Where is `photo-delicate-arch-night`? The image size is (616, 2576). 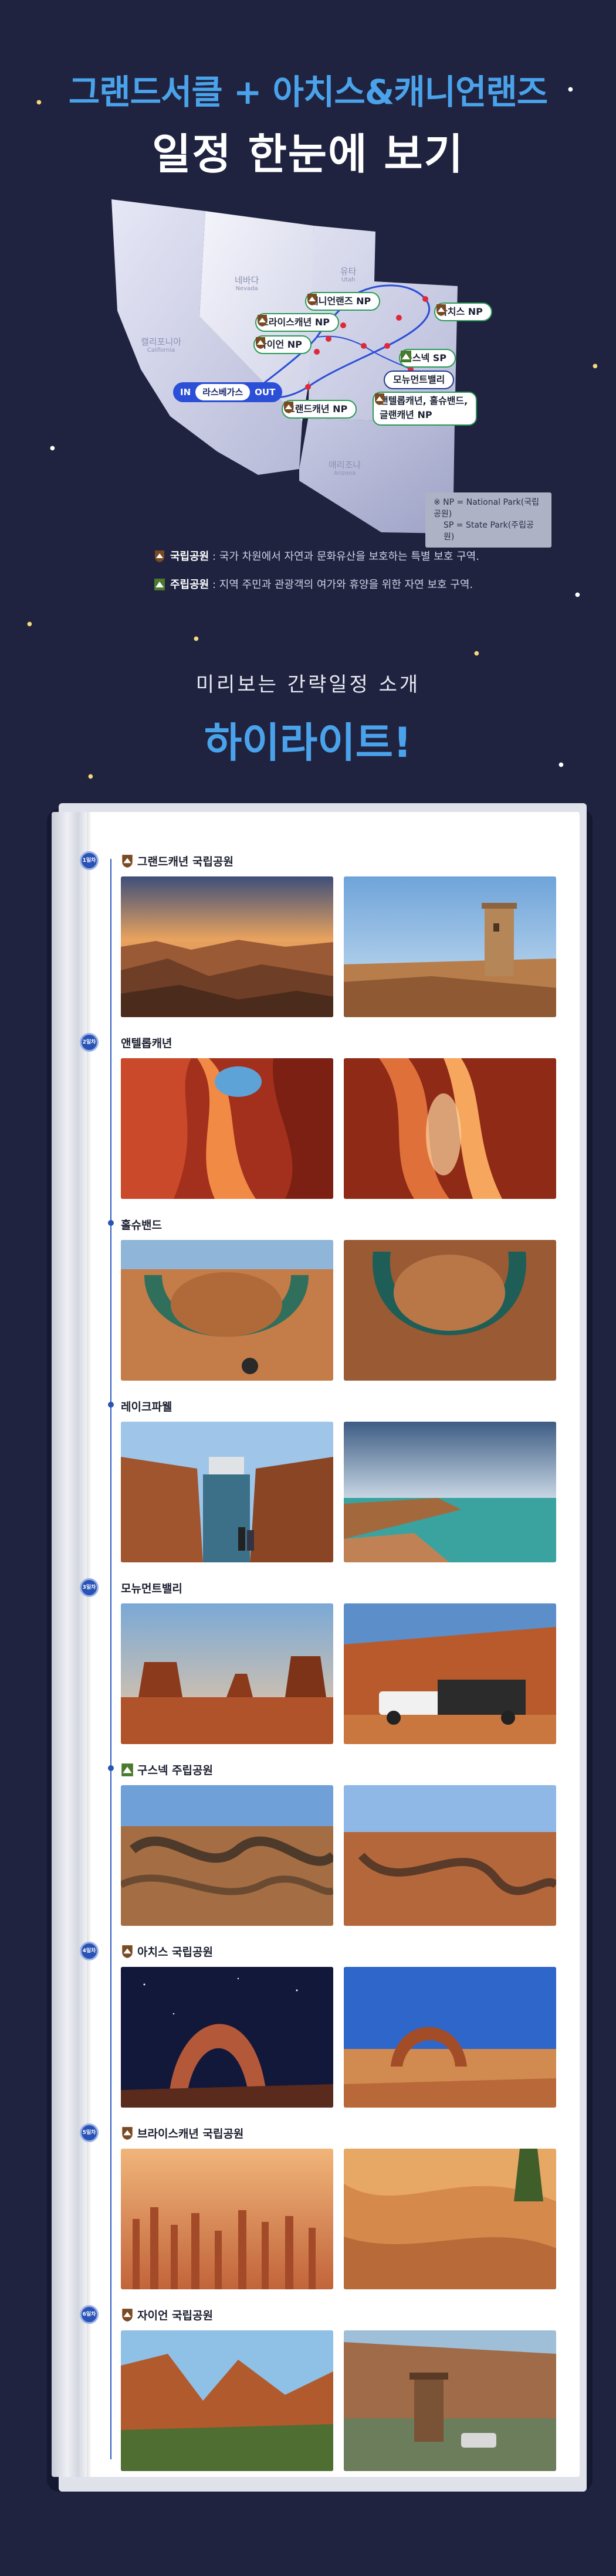 photo-delicate-arch-night is located at coordinates (227, 2038).